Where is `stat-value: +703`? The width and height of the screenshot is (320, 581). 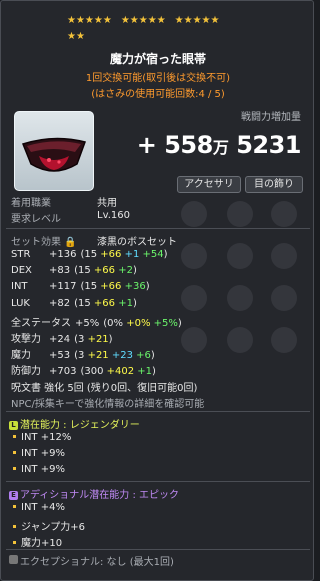 stat-value: +703 is located at coordinates (63, 372).